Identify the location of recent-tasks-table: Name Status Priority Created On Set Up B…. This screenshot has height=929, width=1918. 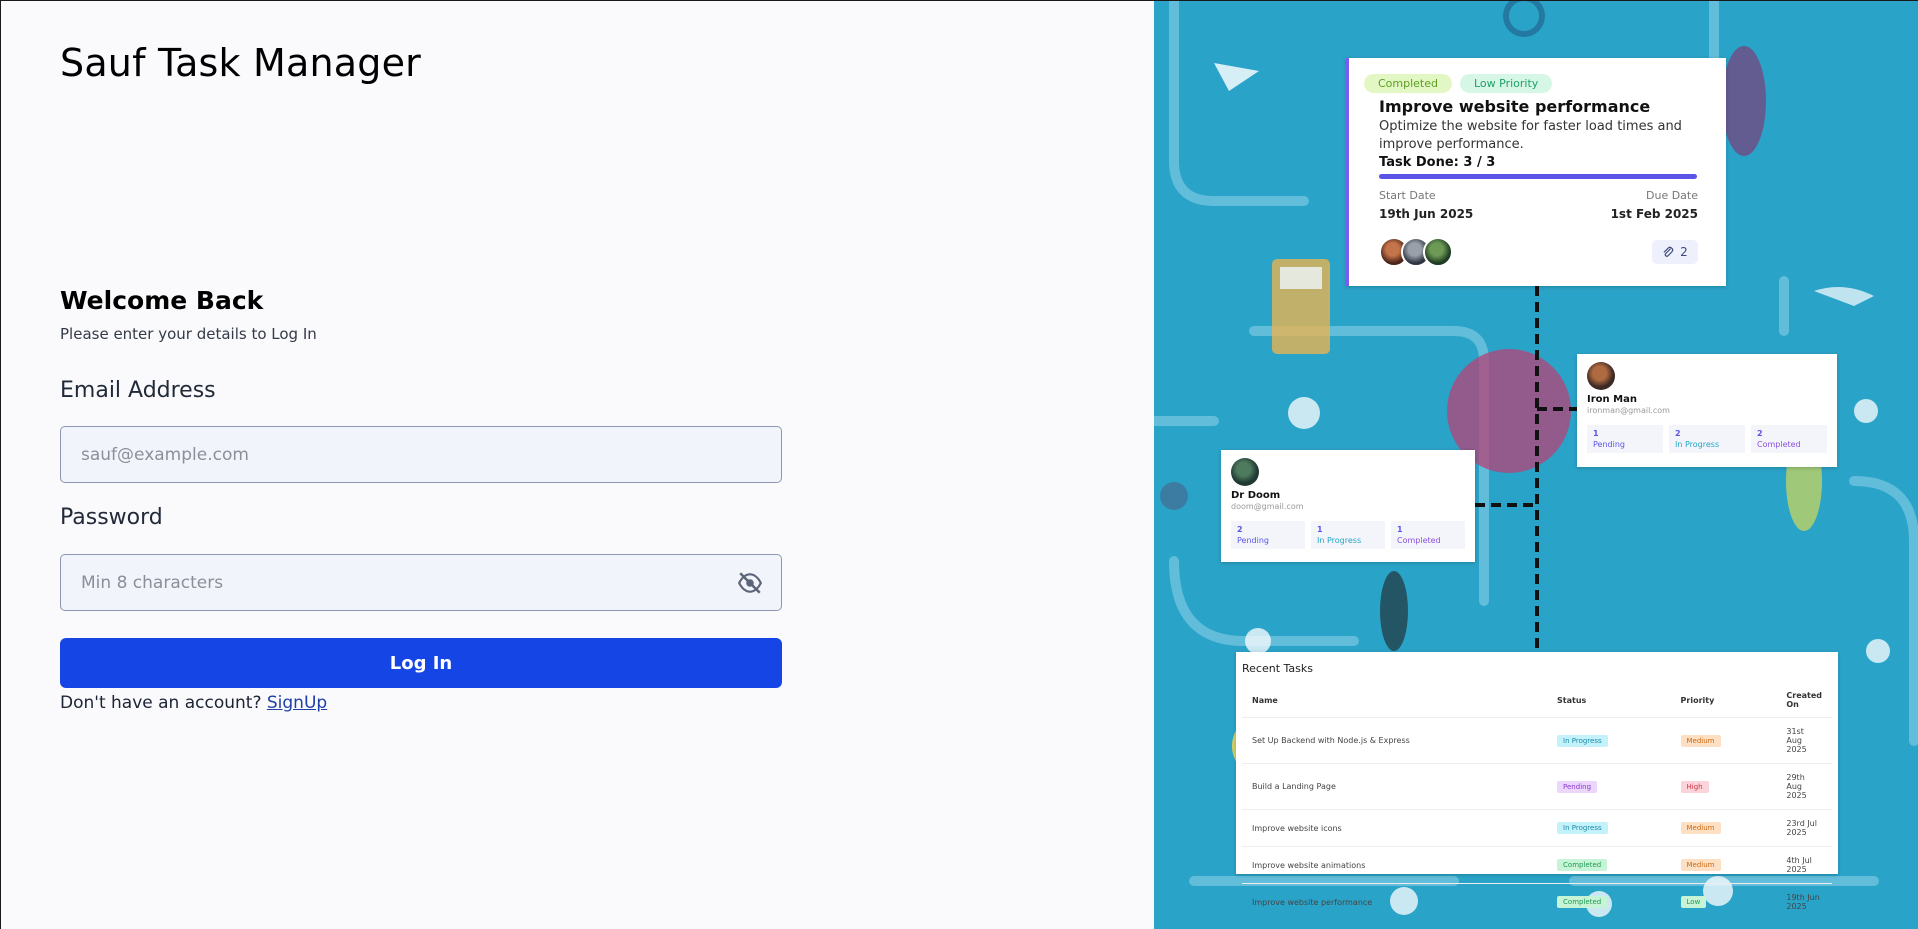
(1537, 801).